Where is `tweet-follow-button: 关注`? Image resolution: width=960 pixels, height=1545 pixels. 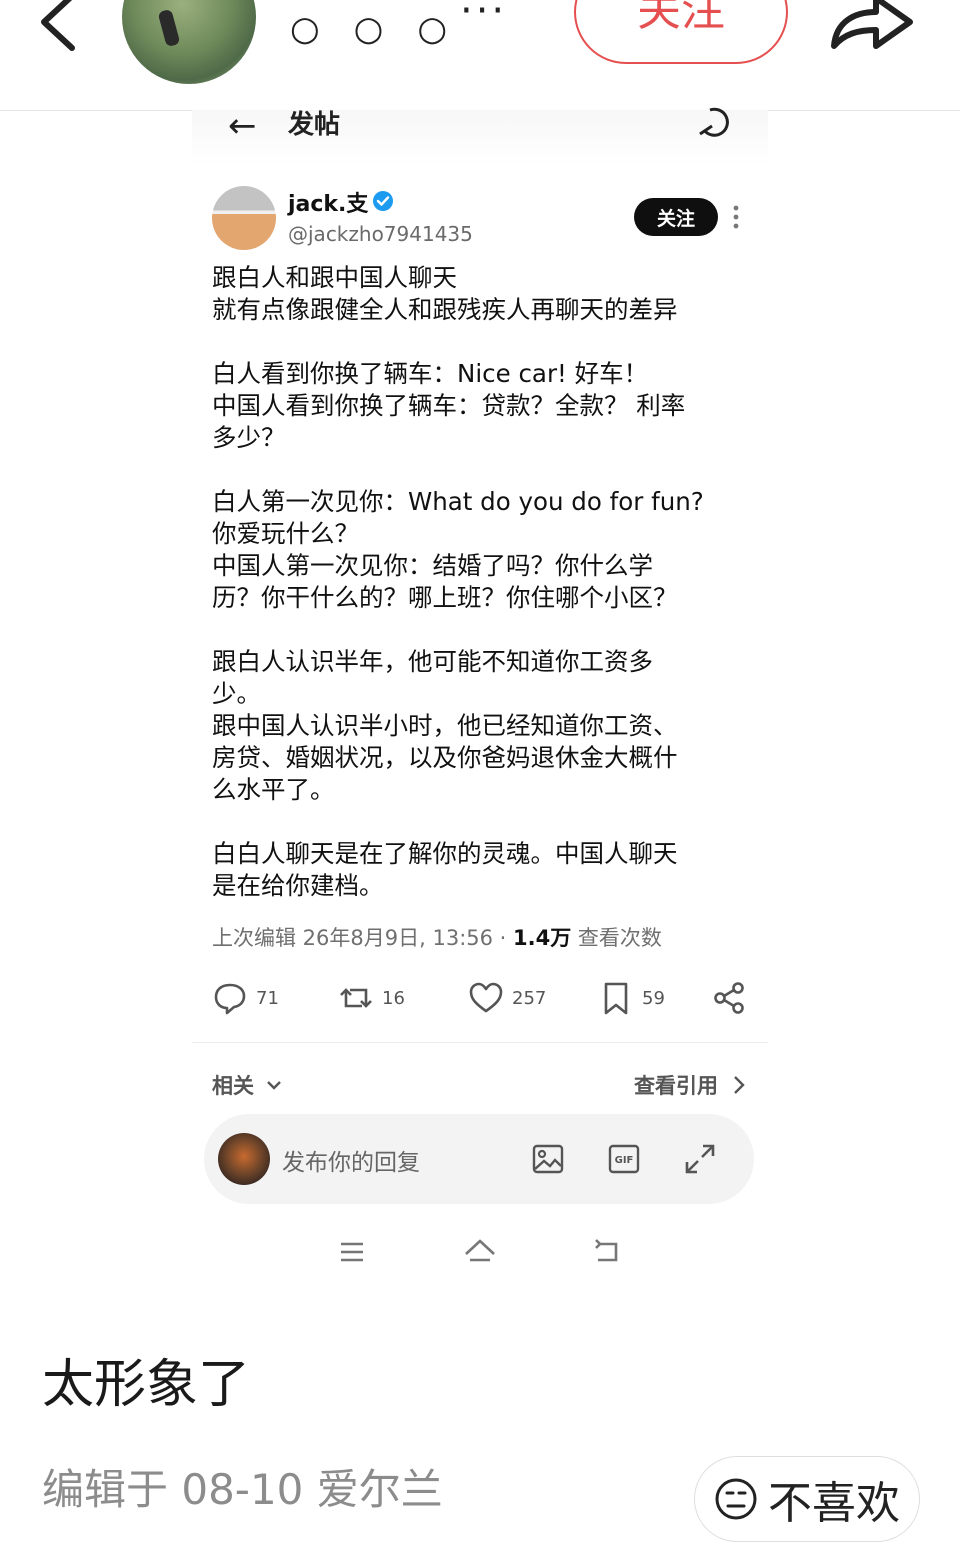 tweet-follow-button: 关注 is located at coordinates (676, 217).